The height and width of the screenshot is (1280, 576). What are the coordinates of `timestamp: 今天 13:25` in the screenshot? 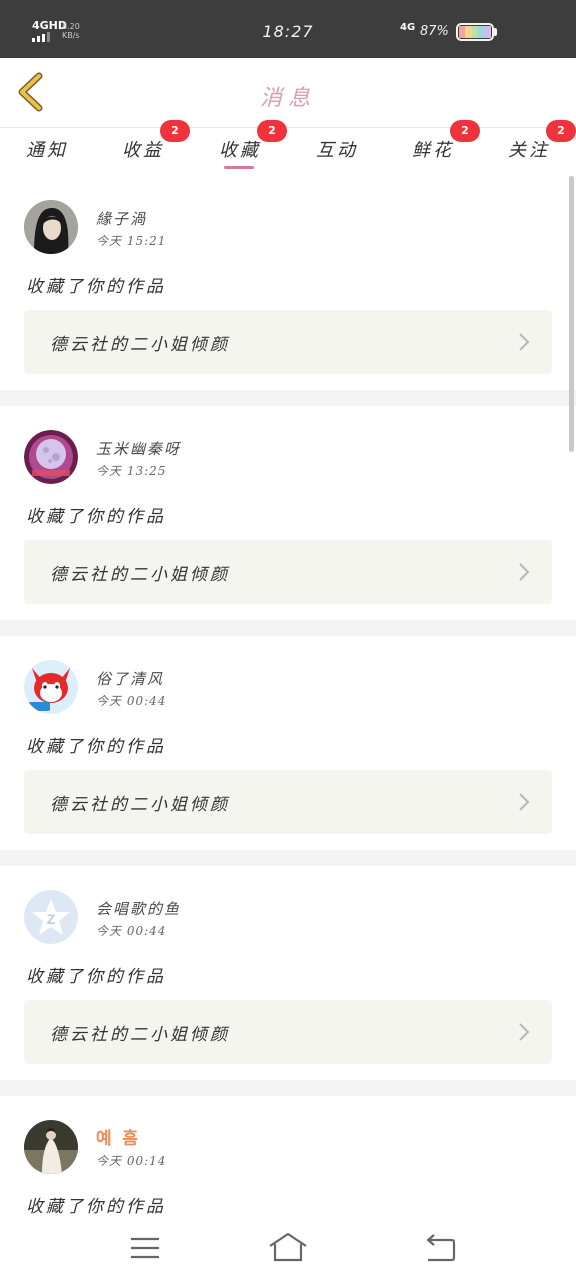 It's located at (131, 471).